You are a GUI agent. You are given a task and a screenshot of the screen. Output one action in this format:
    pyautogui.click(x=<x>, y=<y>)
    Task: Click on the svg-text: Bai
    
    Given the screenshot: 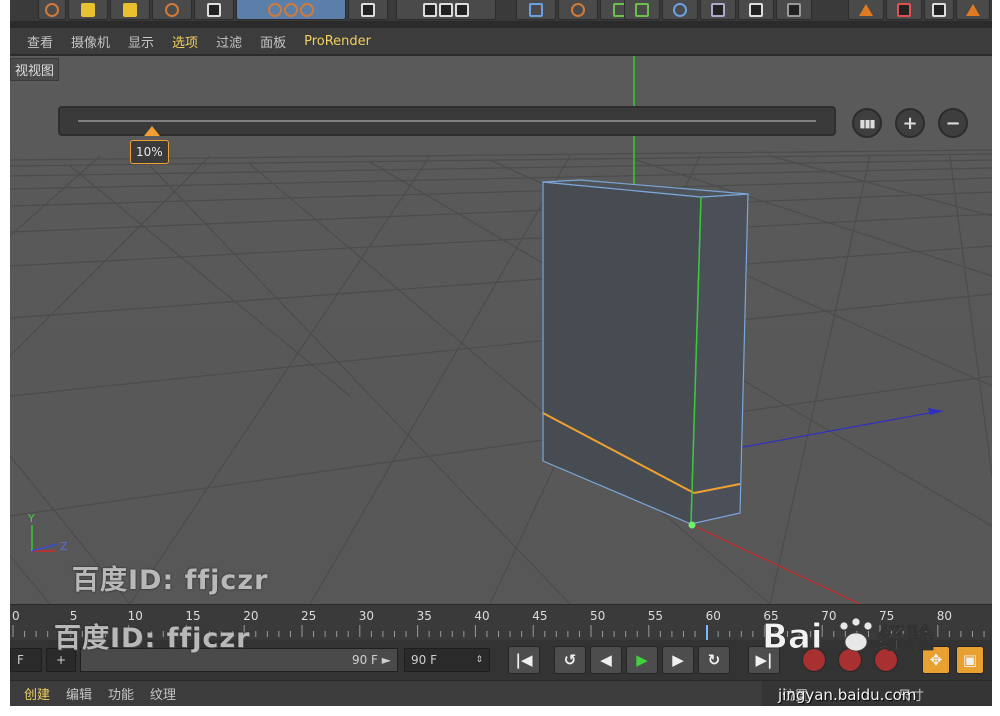 What is the action you would take?
    pyautogui.click(x=792, y=637)
    